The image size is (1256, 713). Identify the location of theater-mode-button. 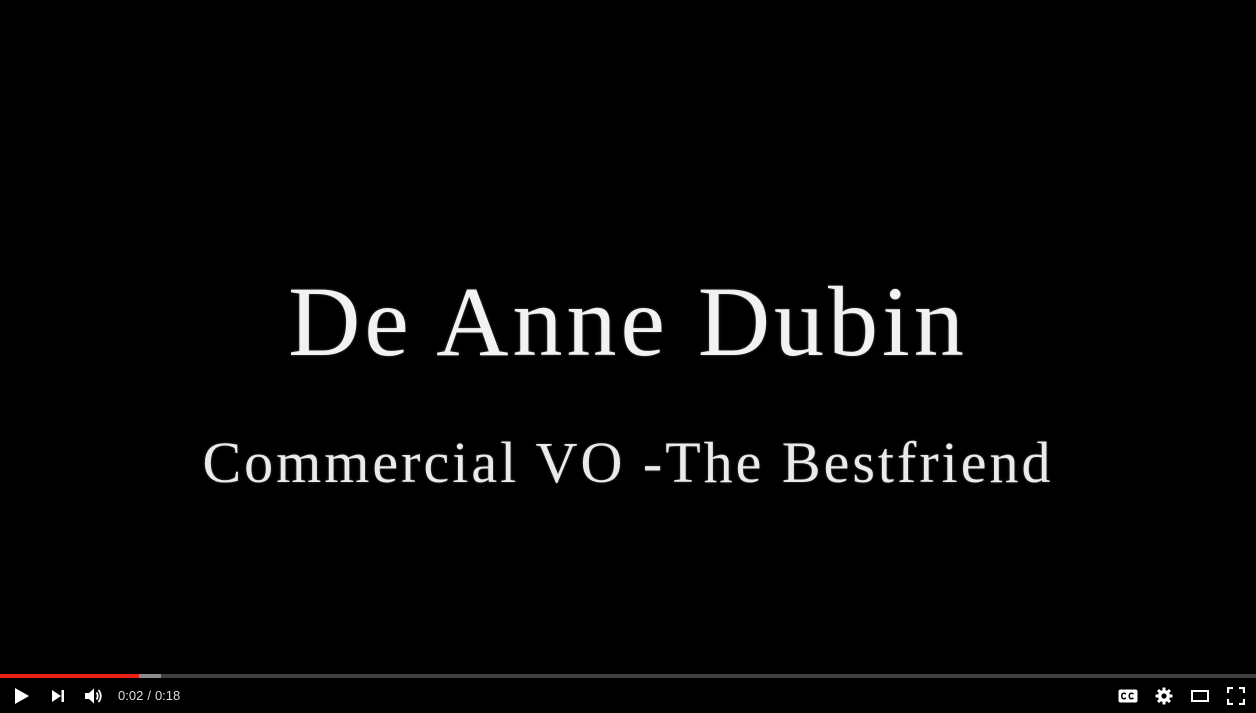
(1200, 695).